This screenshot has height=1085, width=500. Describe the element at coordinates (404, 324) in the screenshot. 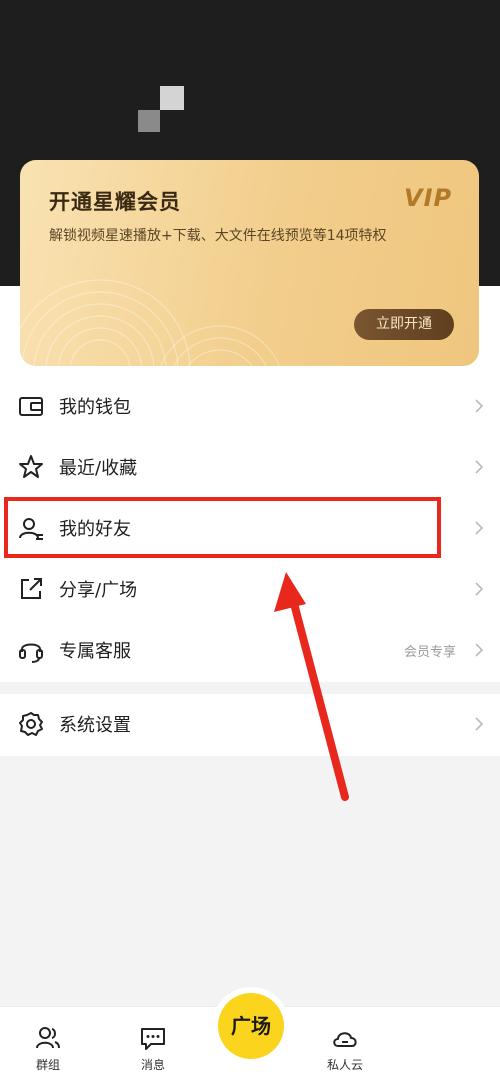

I see `open-vip-button: 立即开通` at that location.